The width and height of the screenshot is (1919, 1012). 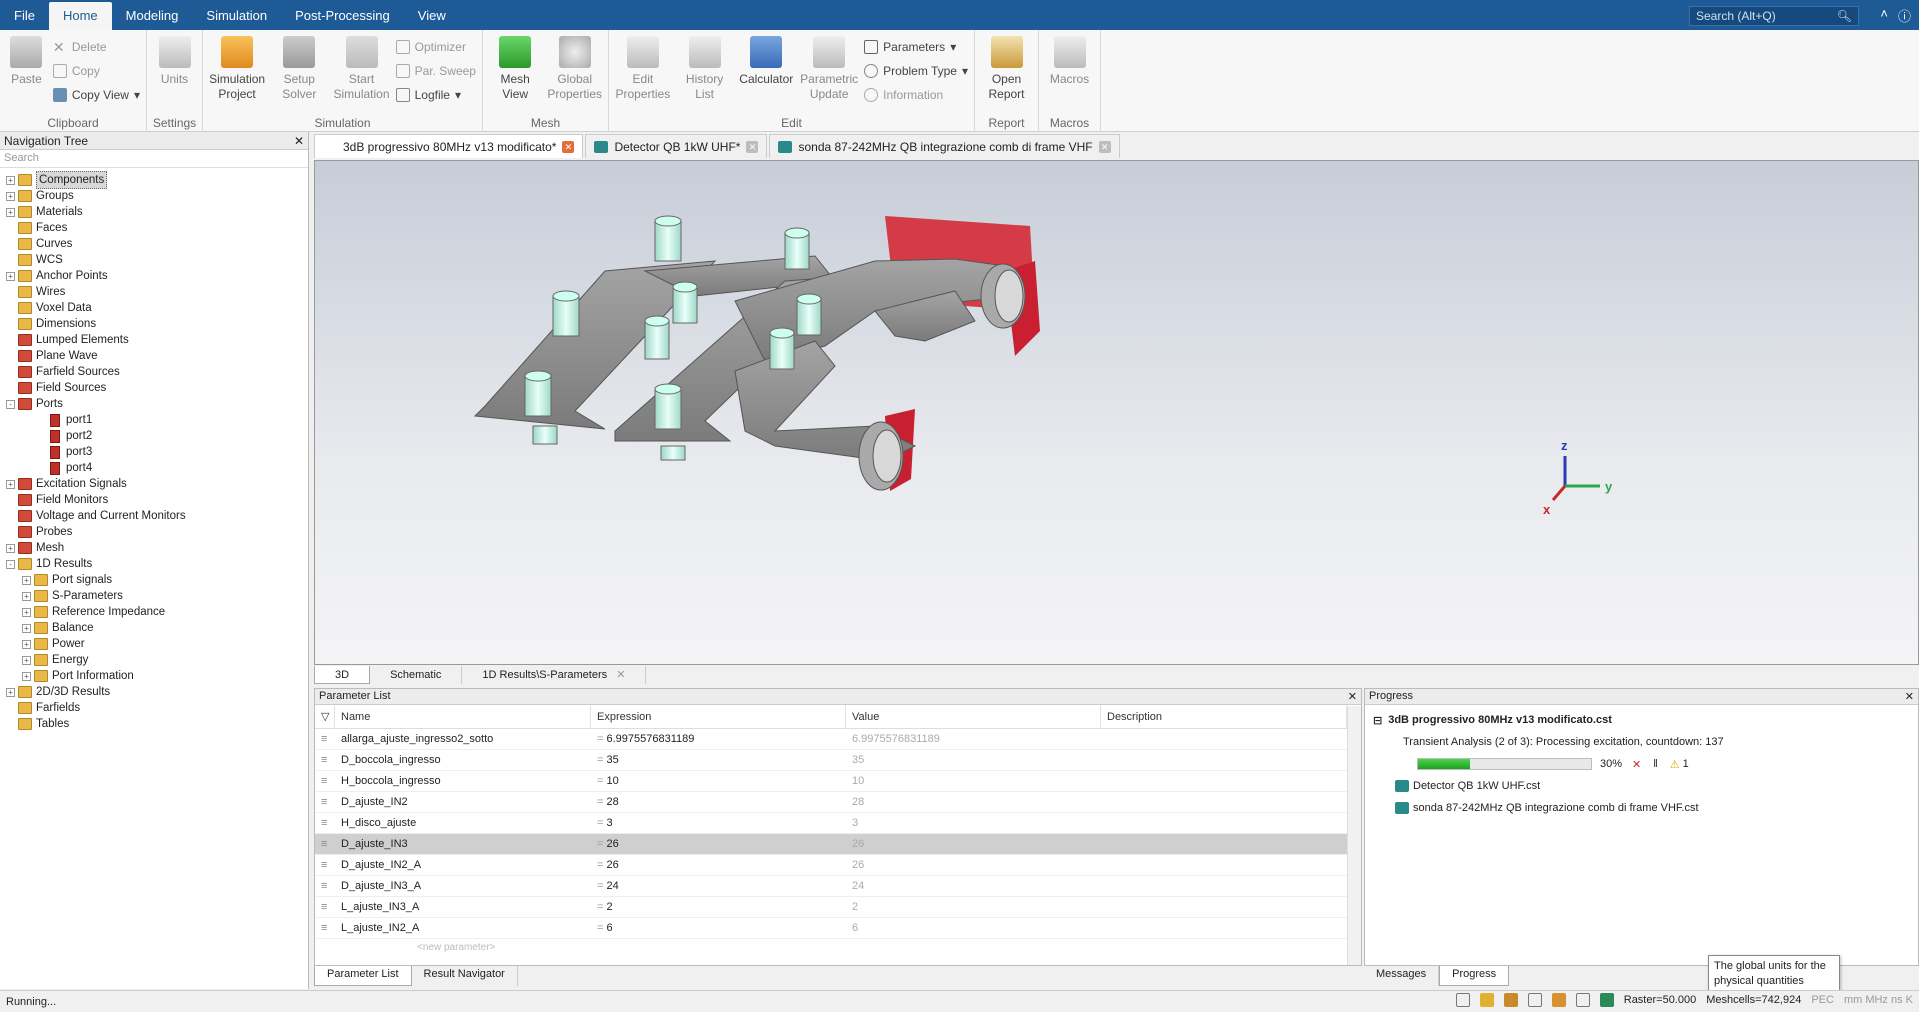 I want to click on column-name: Name, so click(x=463, y=716).